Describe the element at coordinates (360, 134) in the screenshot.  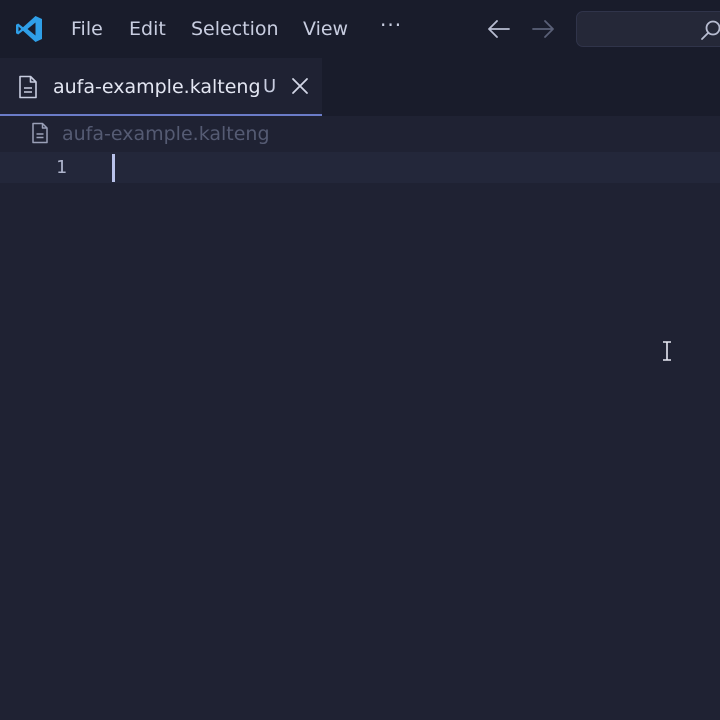
I see `breadcrumb: aufa-example.kalteng` at that location.